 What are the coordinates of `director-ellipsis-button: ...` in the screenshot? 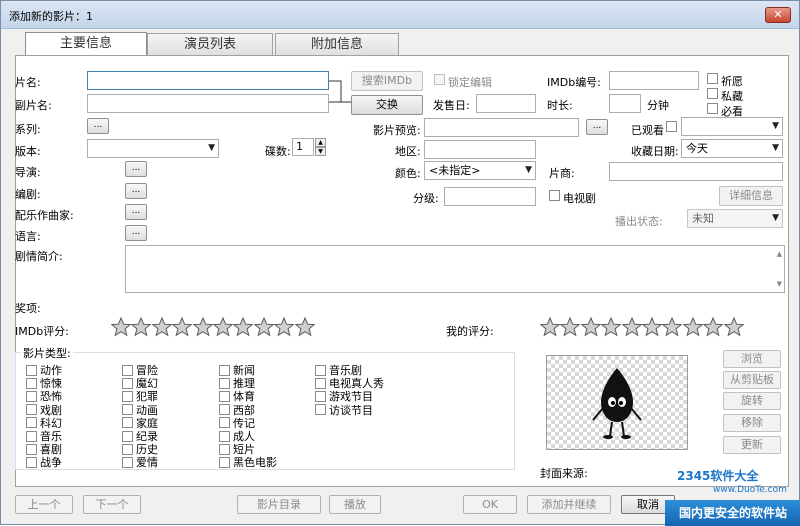 It's located at (136, 169).